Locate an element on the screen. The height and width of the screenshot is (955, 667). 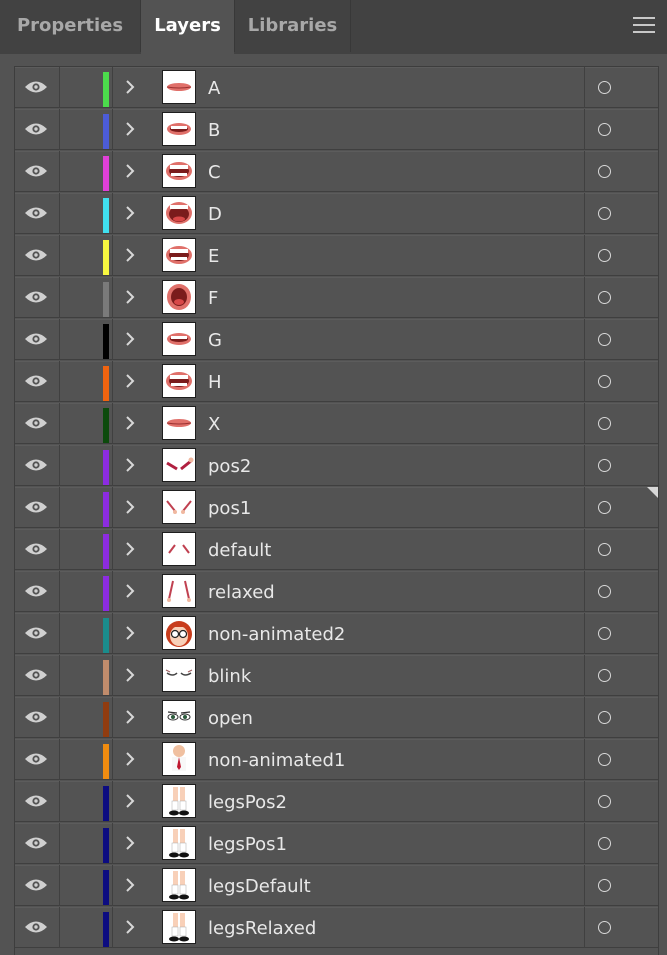
layer-name: A is located at coordinates (214, 87).